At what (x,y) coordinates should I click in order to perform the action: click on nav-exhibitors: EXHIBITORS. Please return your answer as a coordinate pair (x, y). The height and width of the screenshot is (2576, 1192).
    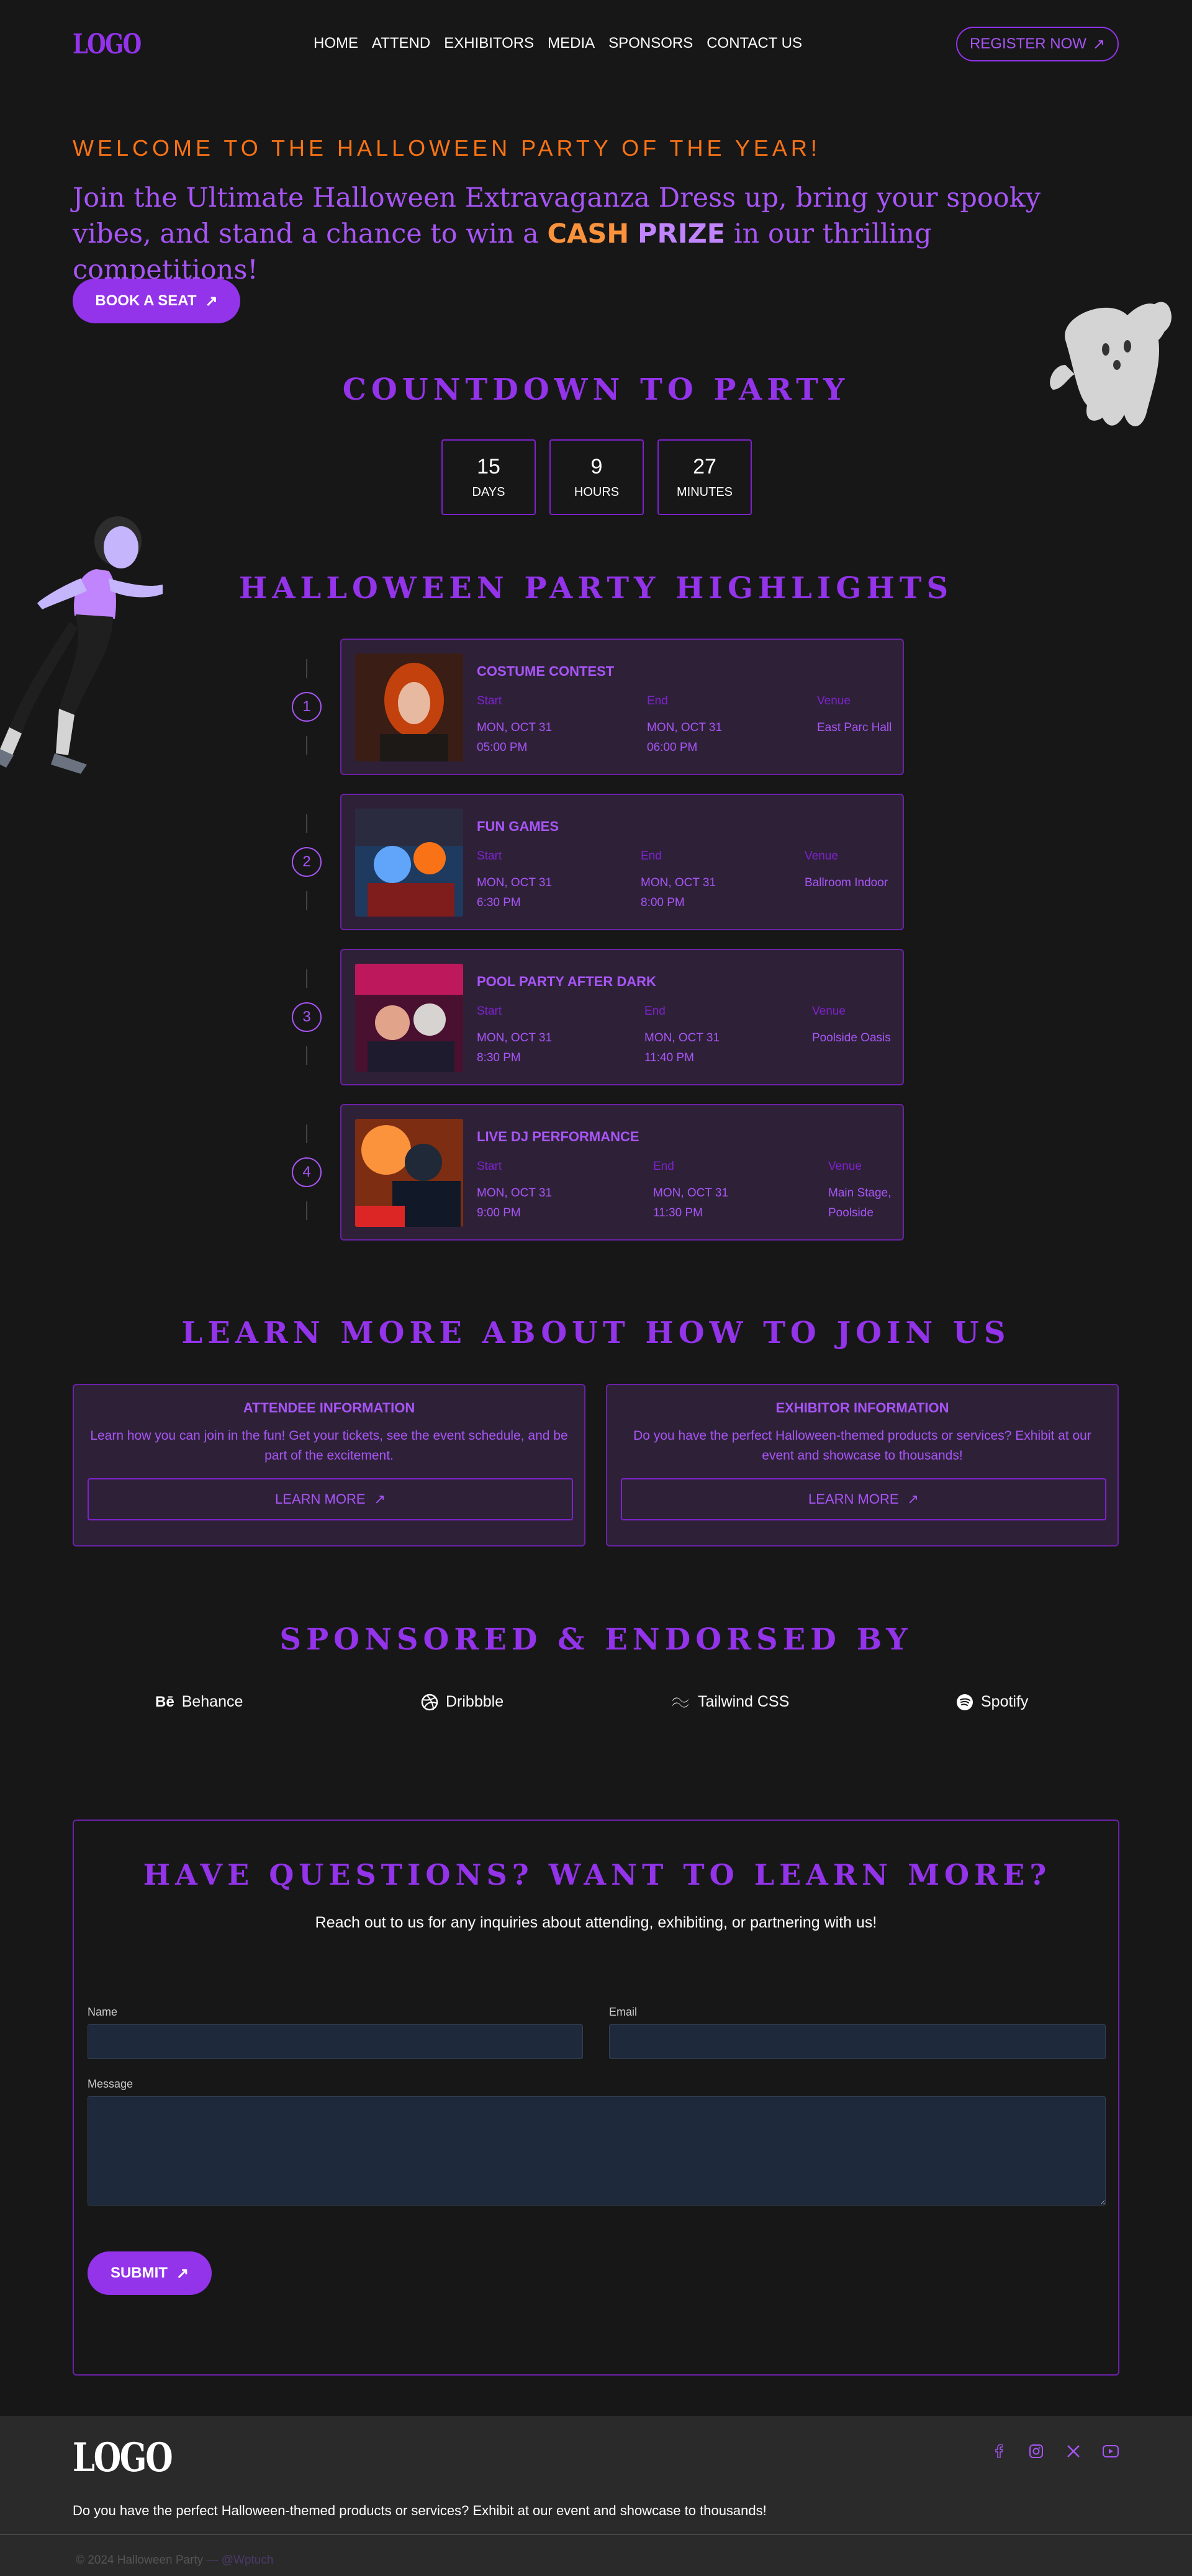
    Looking at the image, I should click on (489, 44).